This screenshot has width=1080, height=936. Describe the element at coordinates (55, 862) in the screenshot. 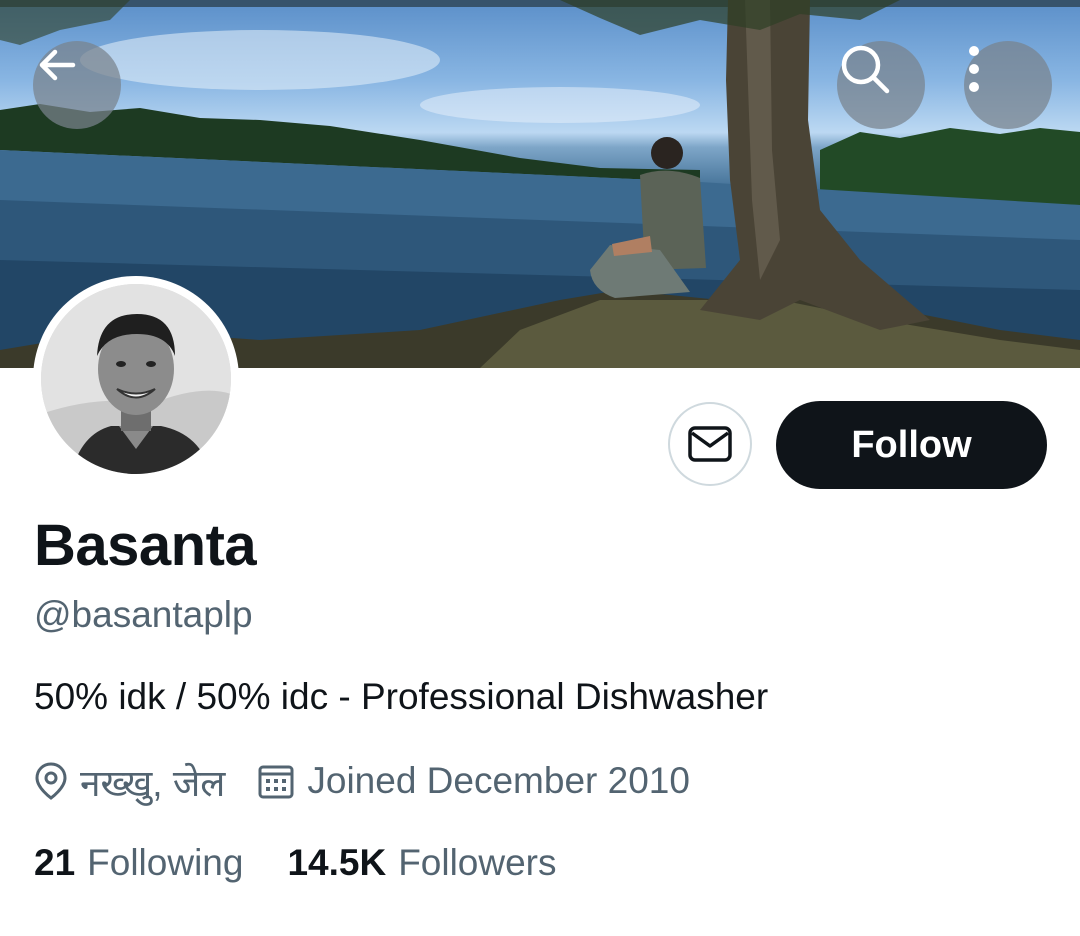

I see `following-count: 21` at that location.